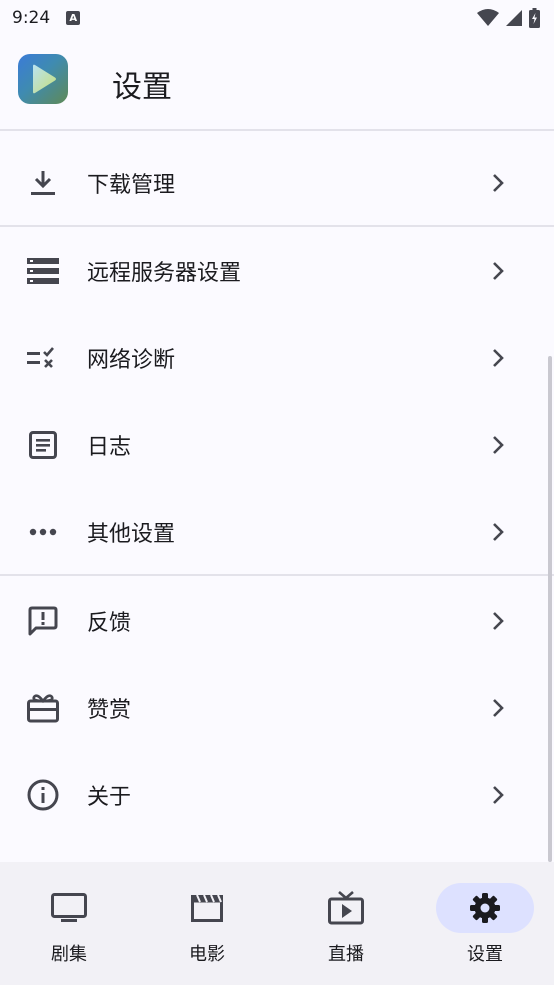  I want to click on settings-item-feedback: 反馈, so click(277, 621).